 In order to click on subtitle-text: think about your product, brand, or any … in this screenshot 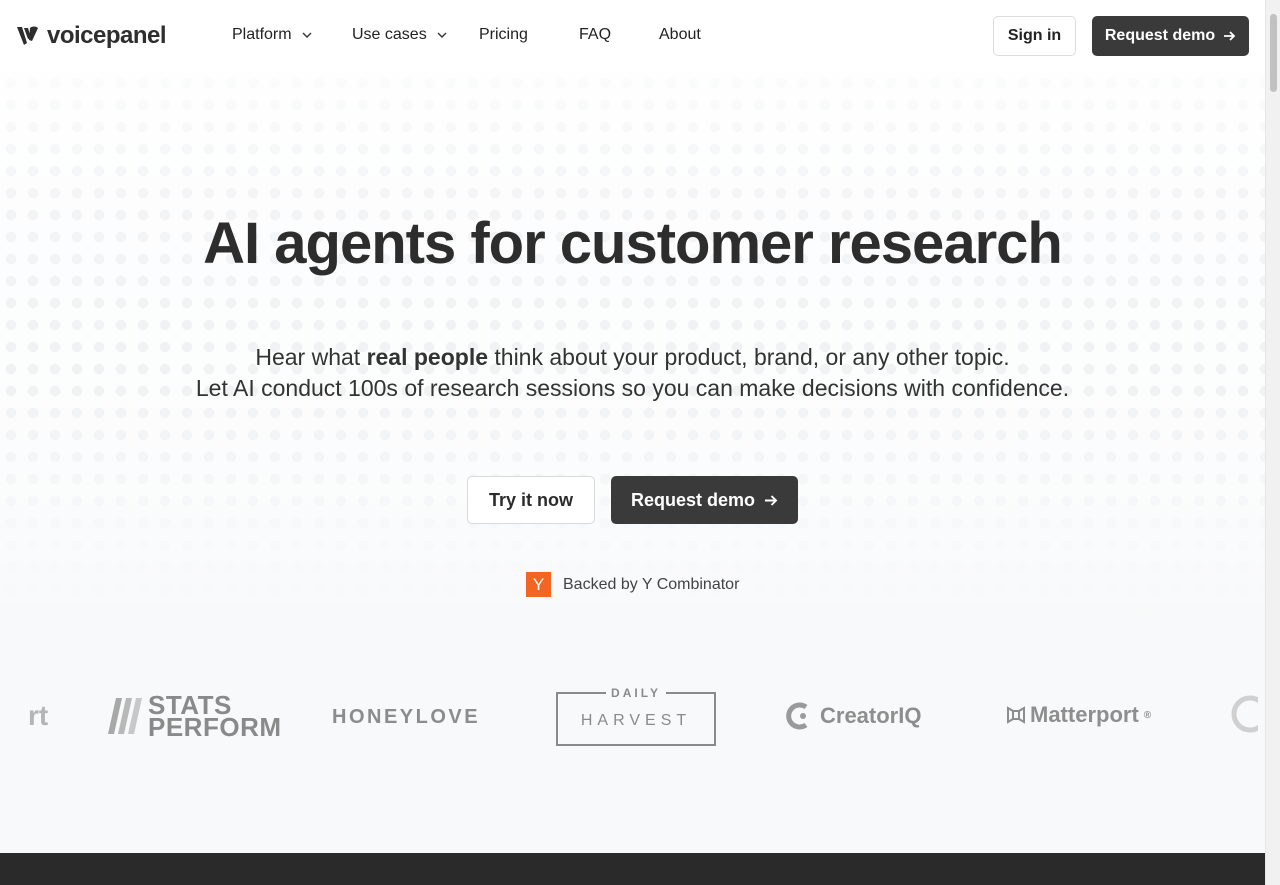, I will do `click(749, 357)`.